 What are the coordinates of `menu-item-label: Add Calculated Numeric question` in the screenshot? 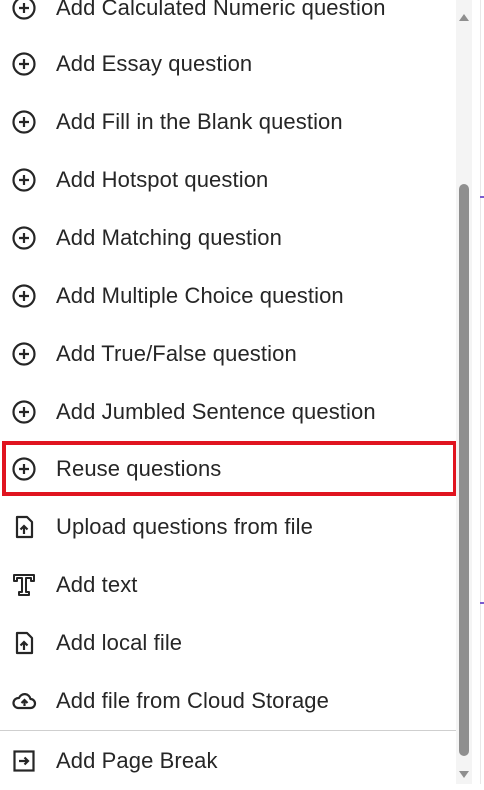 It's located at (221, 10).